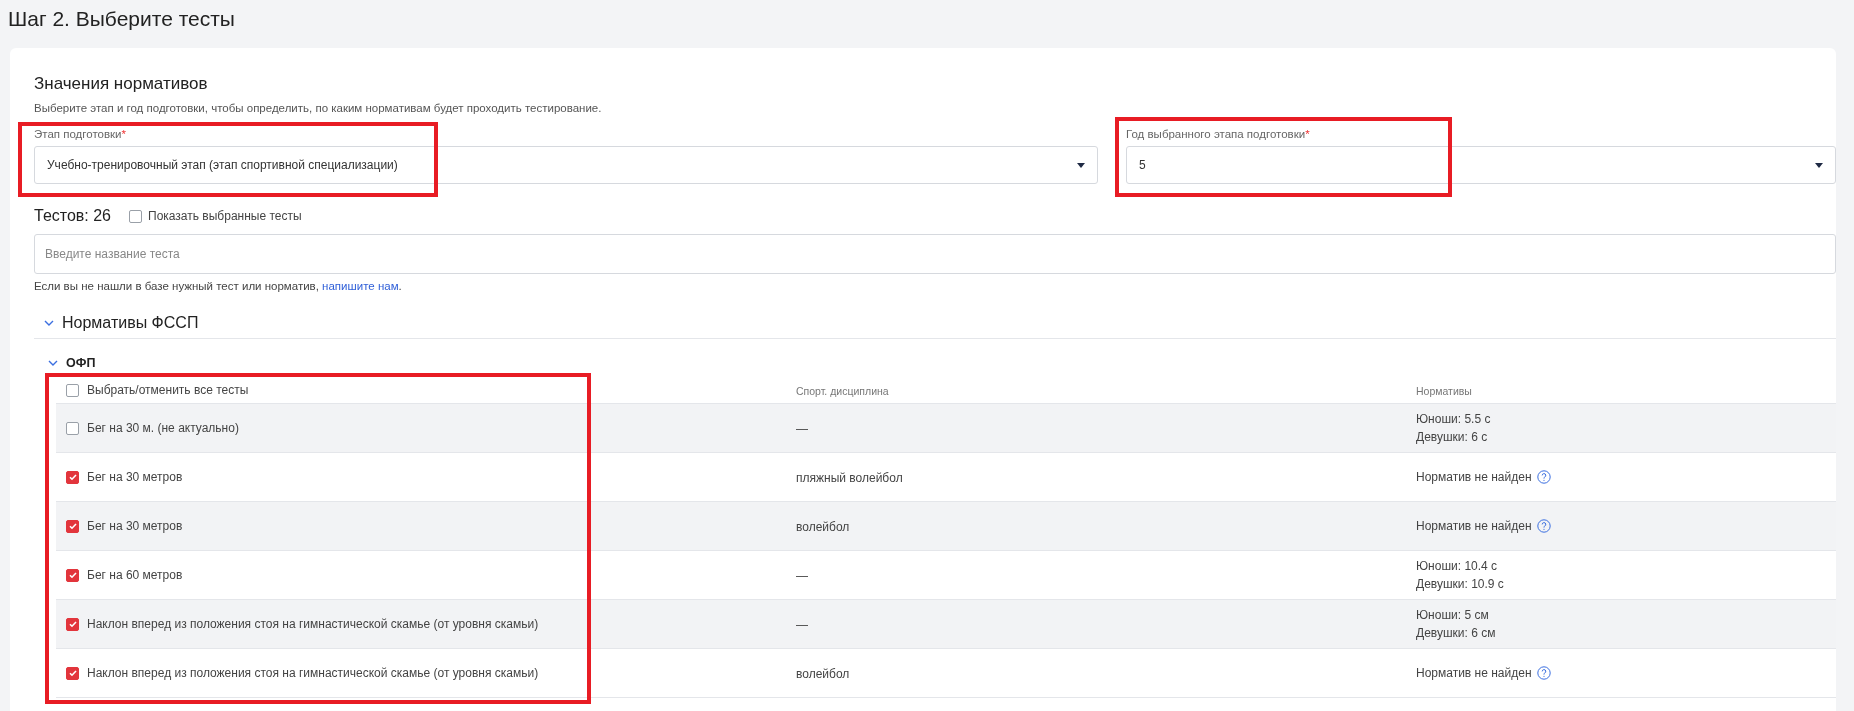 The height and width of the screenshot is (711, 1854). What do you see at coordinates (1453, 615) in the screenshot?
I see `norm-value: Юноши: 5 см` at bounding box center [1453, 615].